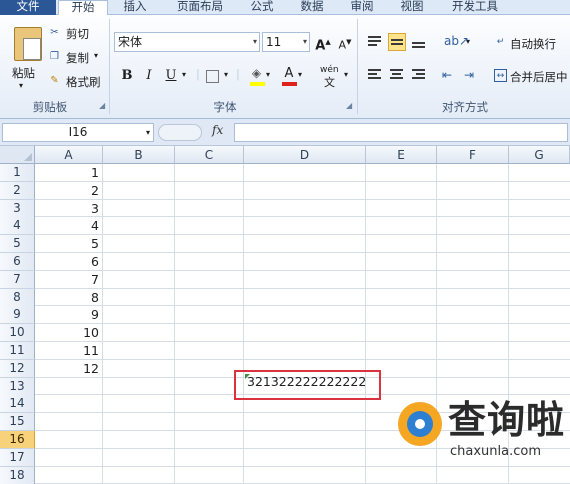 This screenshot has height=484, width=570. What do you see at coordinates (469, 75) in the screenshot?
I see `increase-indent-icon: ⇥` at bounding box center [469, 75].